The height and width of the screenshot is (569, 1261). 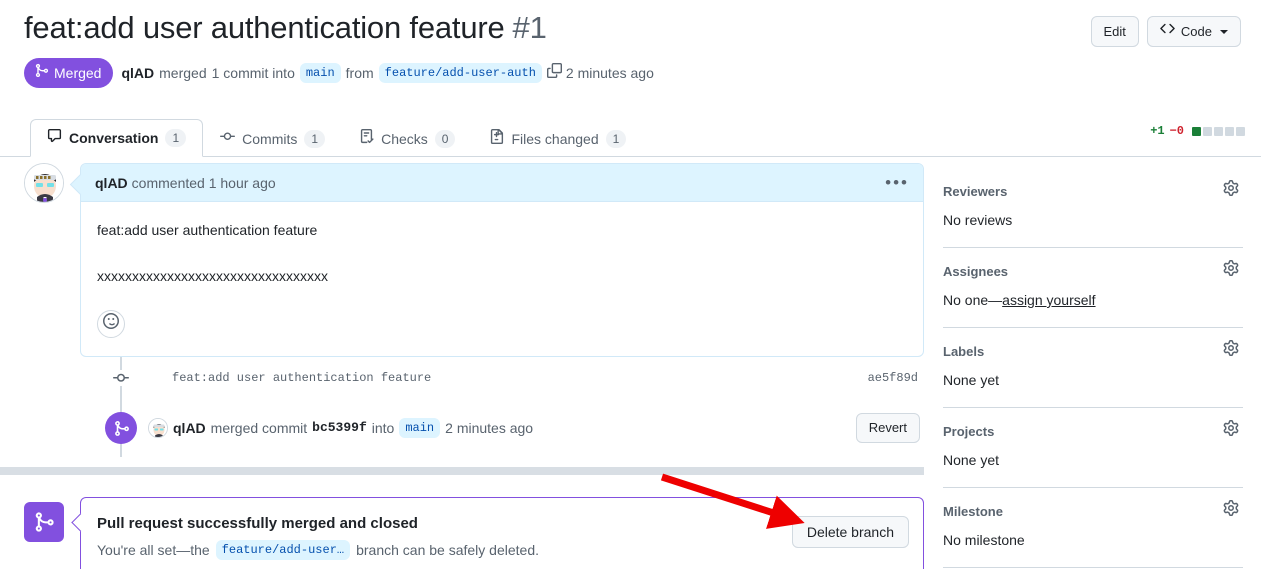 What do you see at coordinates (168, 182) in the screenshot?
I see `comment-action: commented` at bounding box center [168, 182].